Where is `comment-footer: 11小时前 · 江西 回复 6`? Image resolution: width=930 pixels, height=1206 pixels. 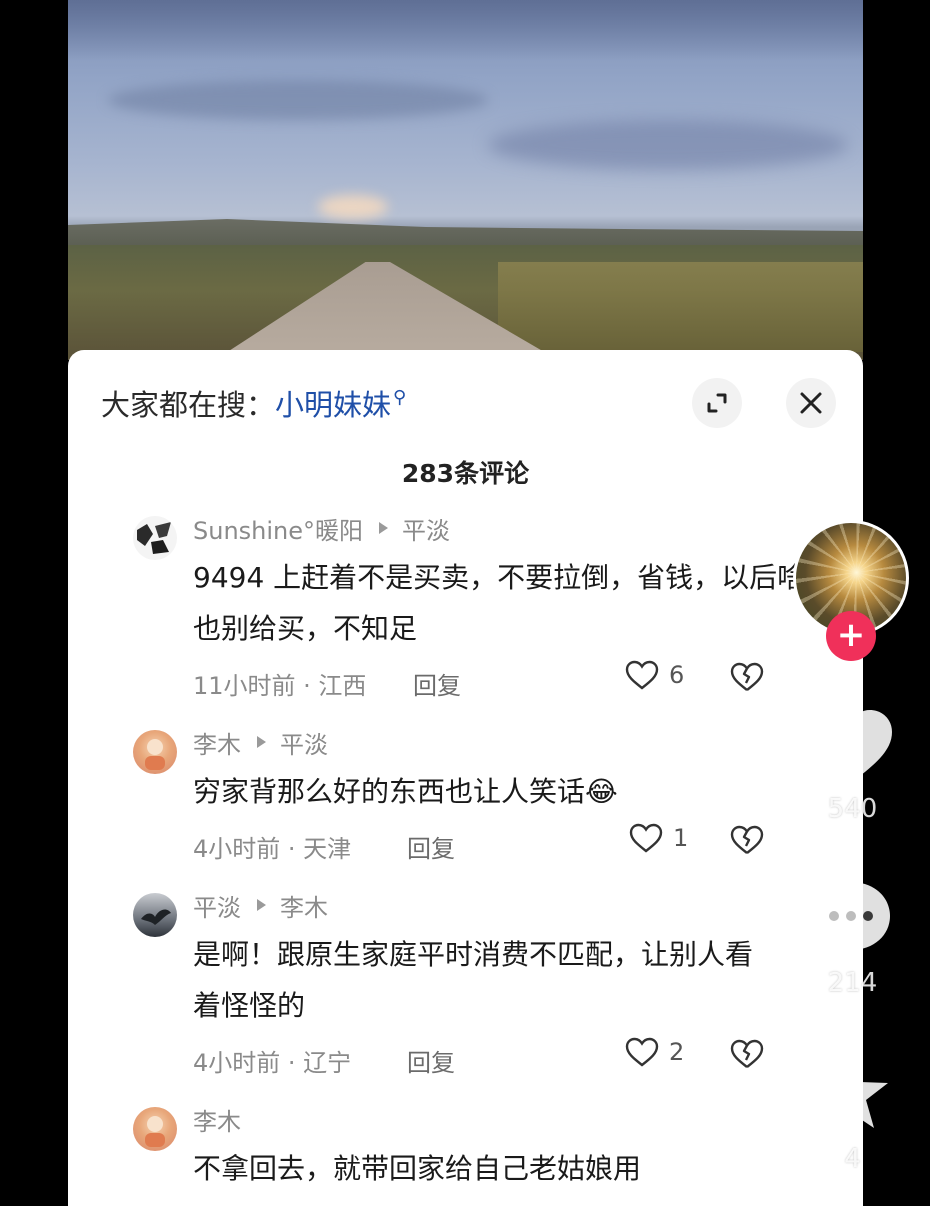 comment-footer: 11小时前 · 江西 回复 6 is located at coordinates (513, 679).